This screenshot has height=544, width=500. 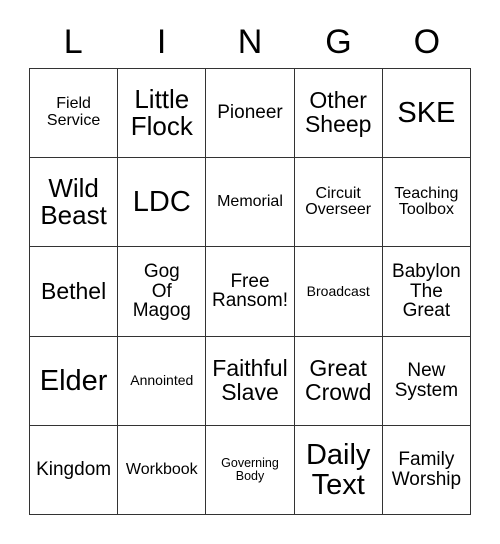 I want to click on bingo-cell-r2c5: Teaching Toolbox, so click(x=426, y=203).